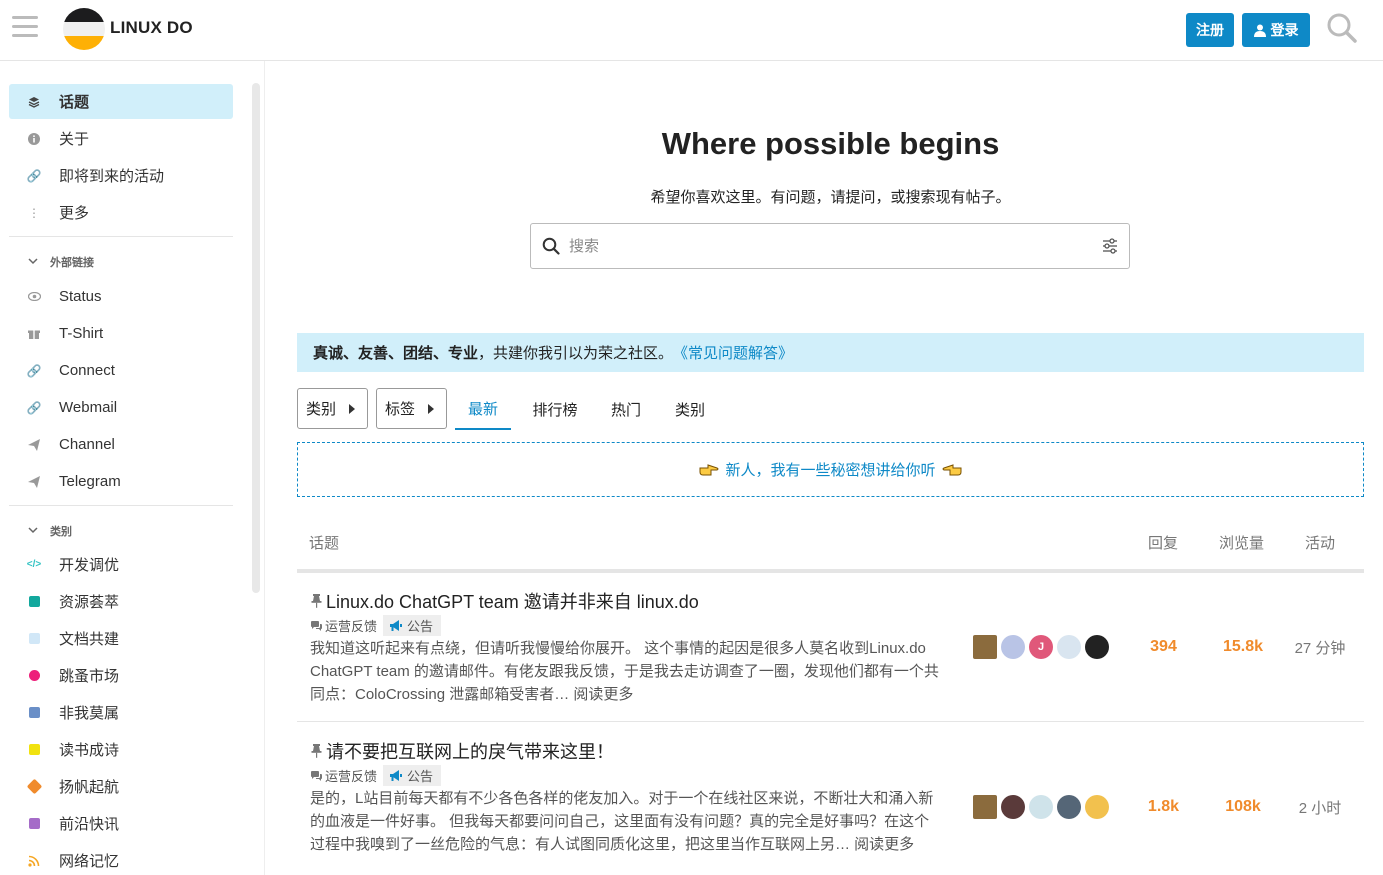 This screenshot has height=875, width=1383. What do you see at coordinates (84, 29) in the screenshot?
I see `site-logo` at bounding box center [84, 29].